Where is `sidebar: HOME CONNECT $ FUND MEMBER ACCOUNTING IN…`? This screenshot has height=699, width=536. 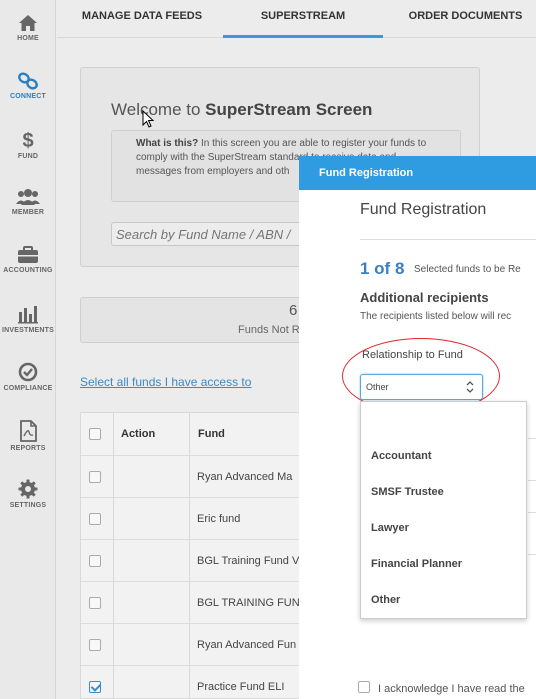
sidebar: HOME CONNECT $ FUND MEMBER ACCOUNTING IN… is located at coordinates (28, 349).